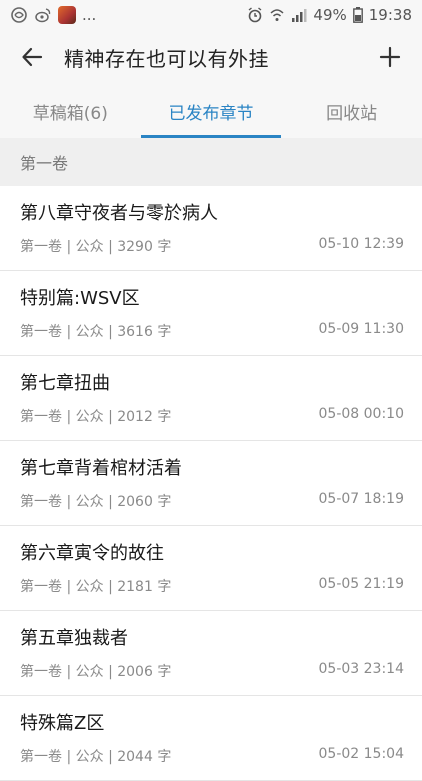 The width and height of the screenshot is (422, 781). Describe the element at coordinates (361, 584) in the screenshot. I see `chapter-date: 05-05 21:19` at that location.